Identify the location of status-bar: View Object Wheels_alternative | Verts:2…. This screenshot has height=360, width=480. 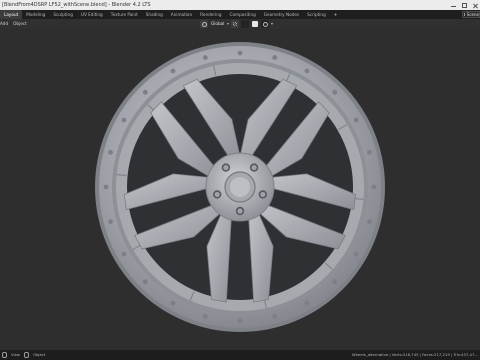
(240, 355).